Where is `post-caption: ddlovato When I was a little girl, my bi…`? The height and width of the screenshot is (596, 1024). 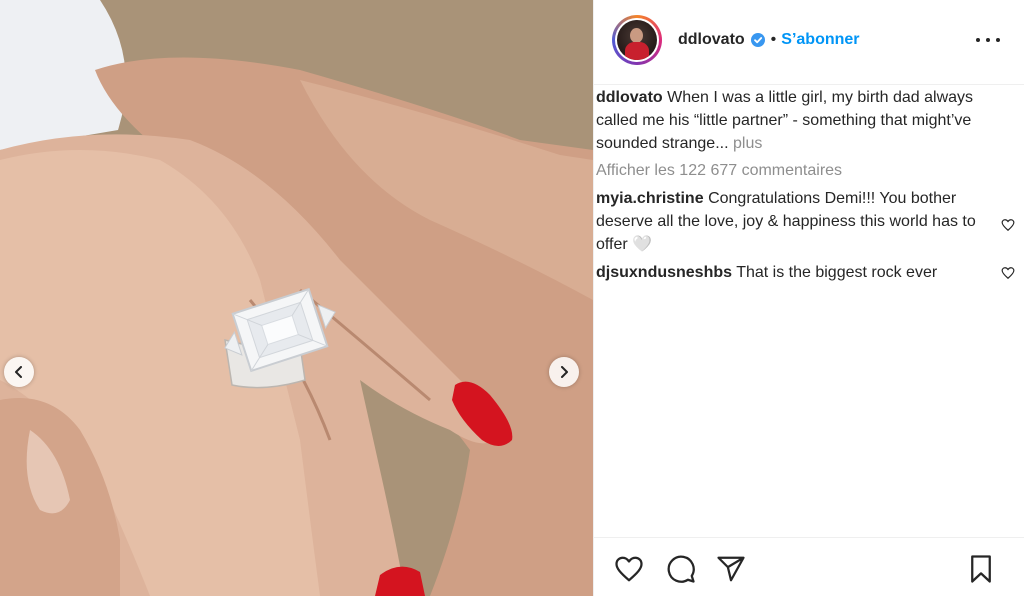
post-caption: ddlovato When I was a little girl, my bi… is located at coordinates (798, 120).